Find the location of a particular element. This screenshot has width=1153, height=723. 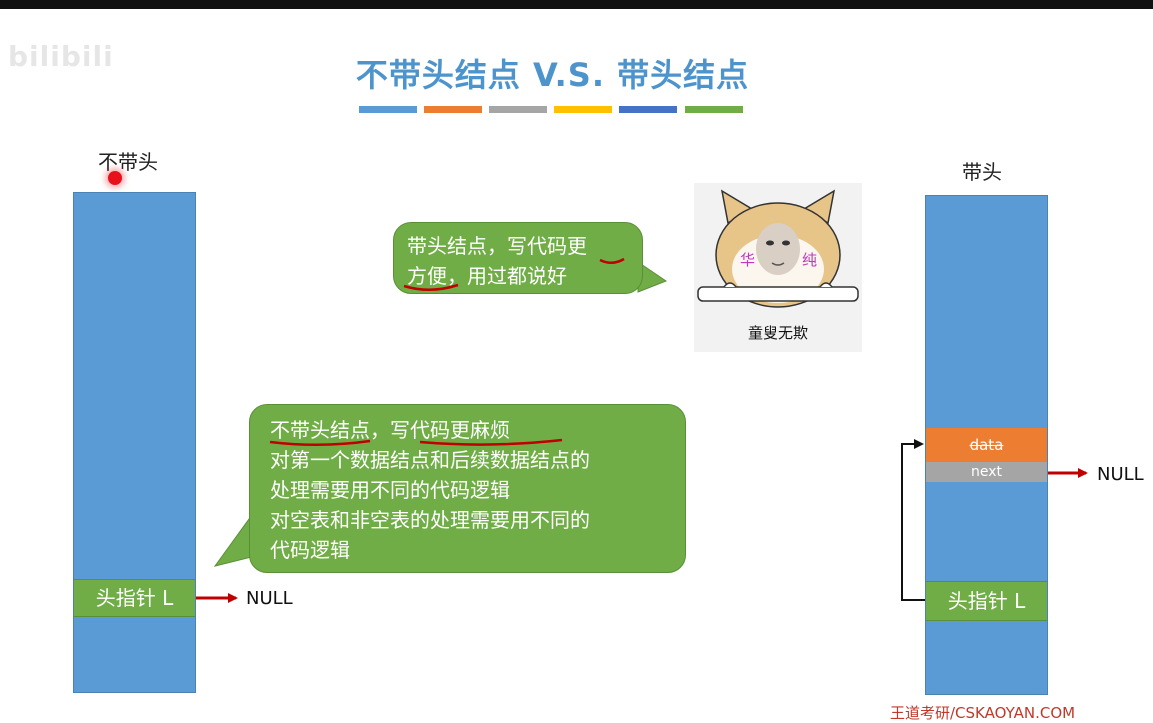

annotation-overlay is located at coordinates (447, 352).